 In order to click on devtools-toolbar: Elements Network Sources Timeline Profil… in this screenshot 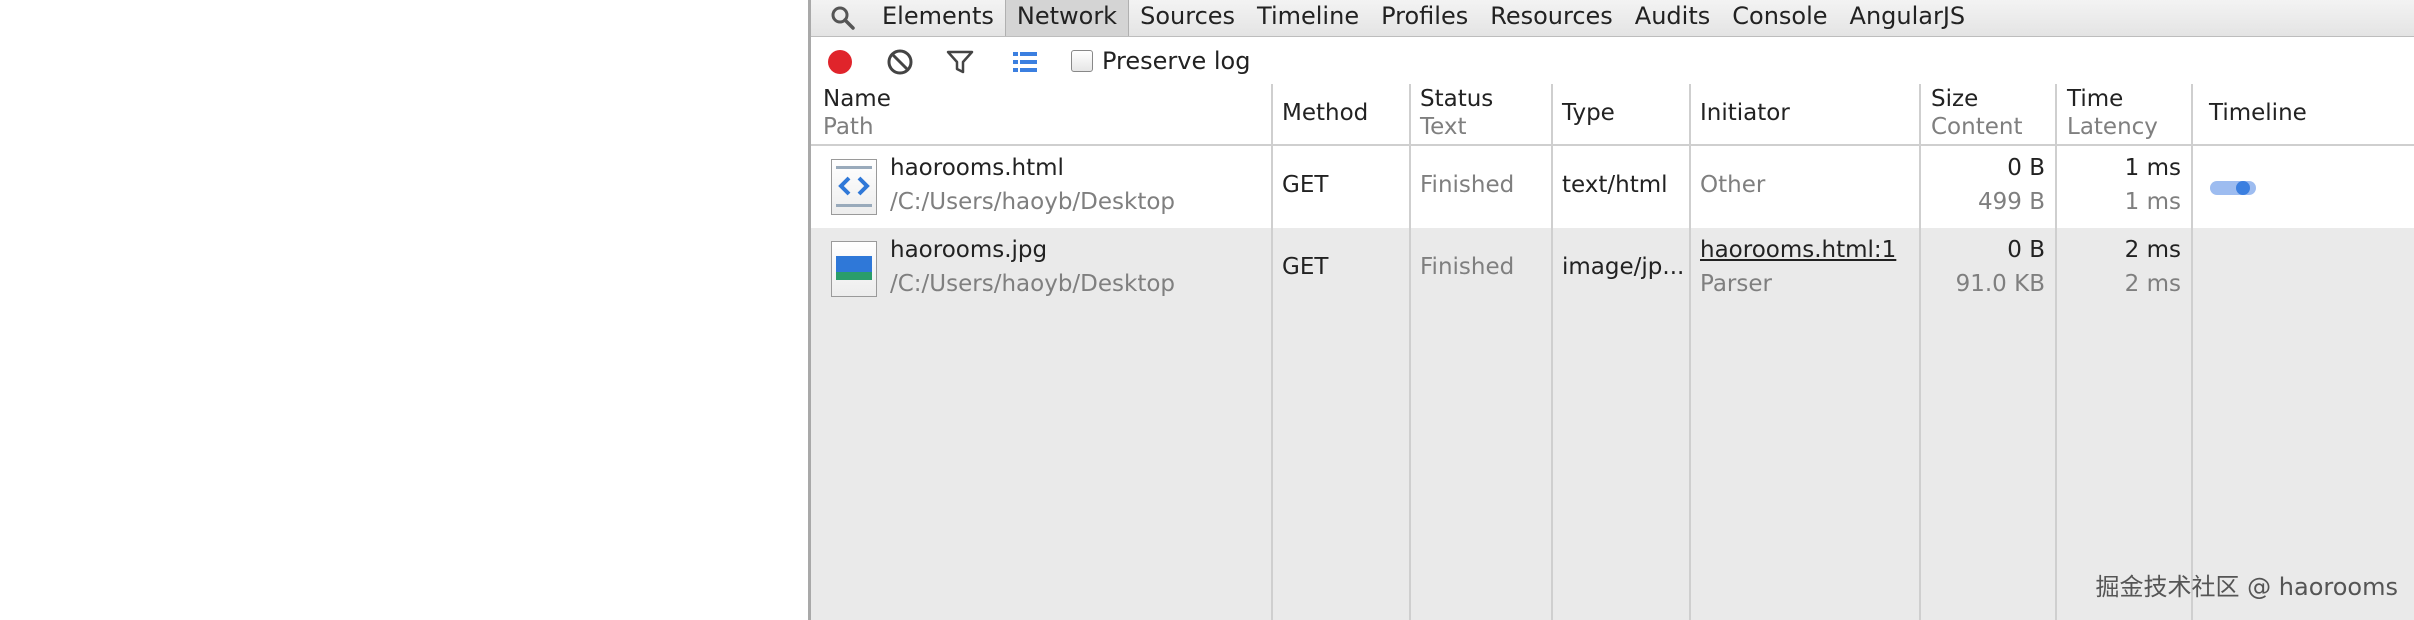, I will do `click(1612, 18)`.